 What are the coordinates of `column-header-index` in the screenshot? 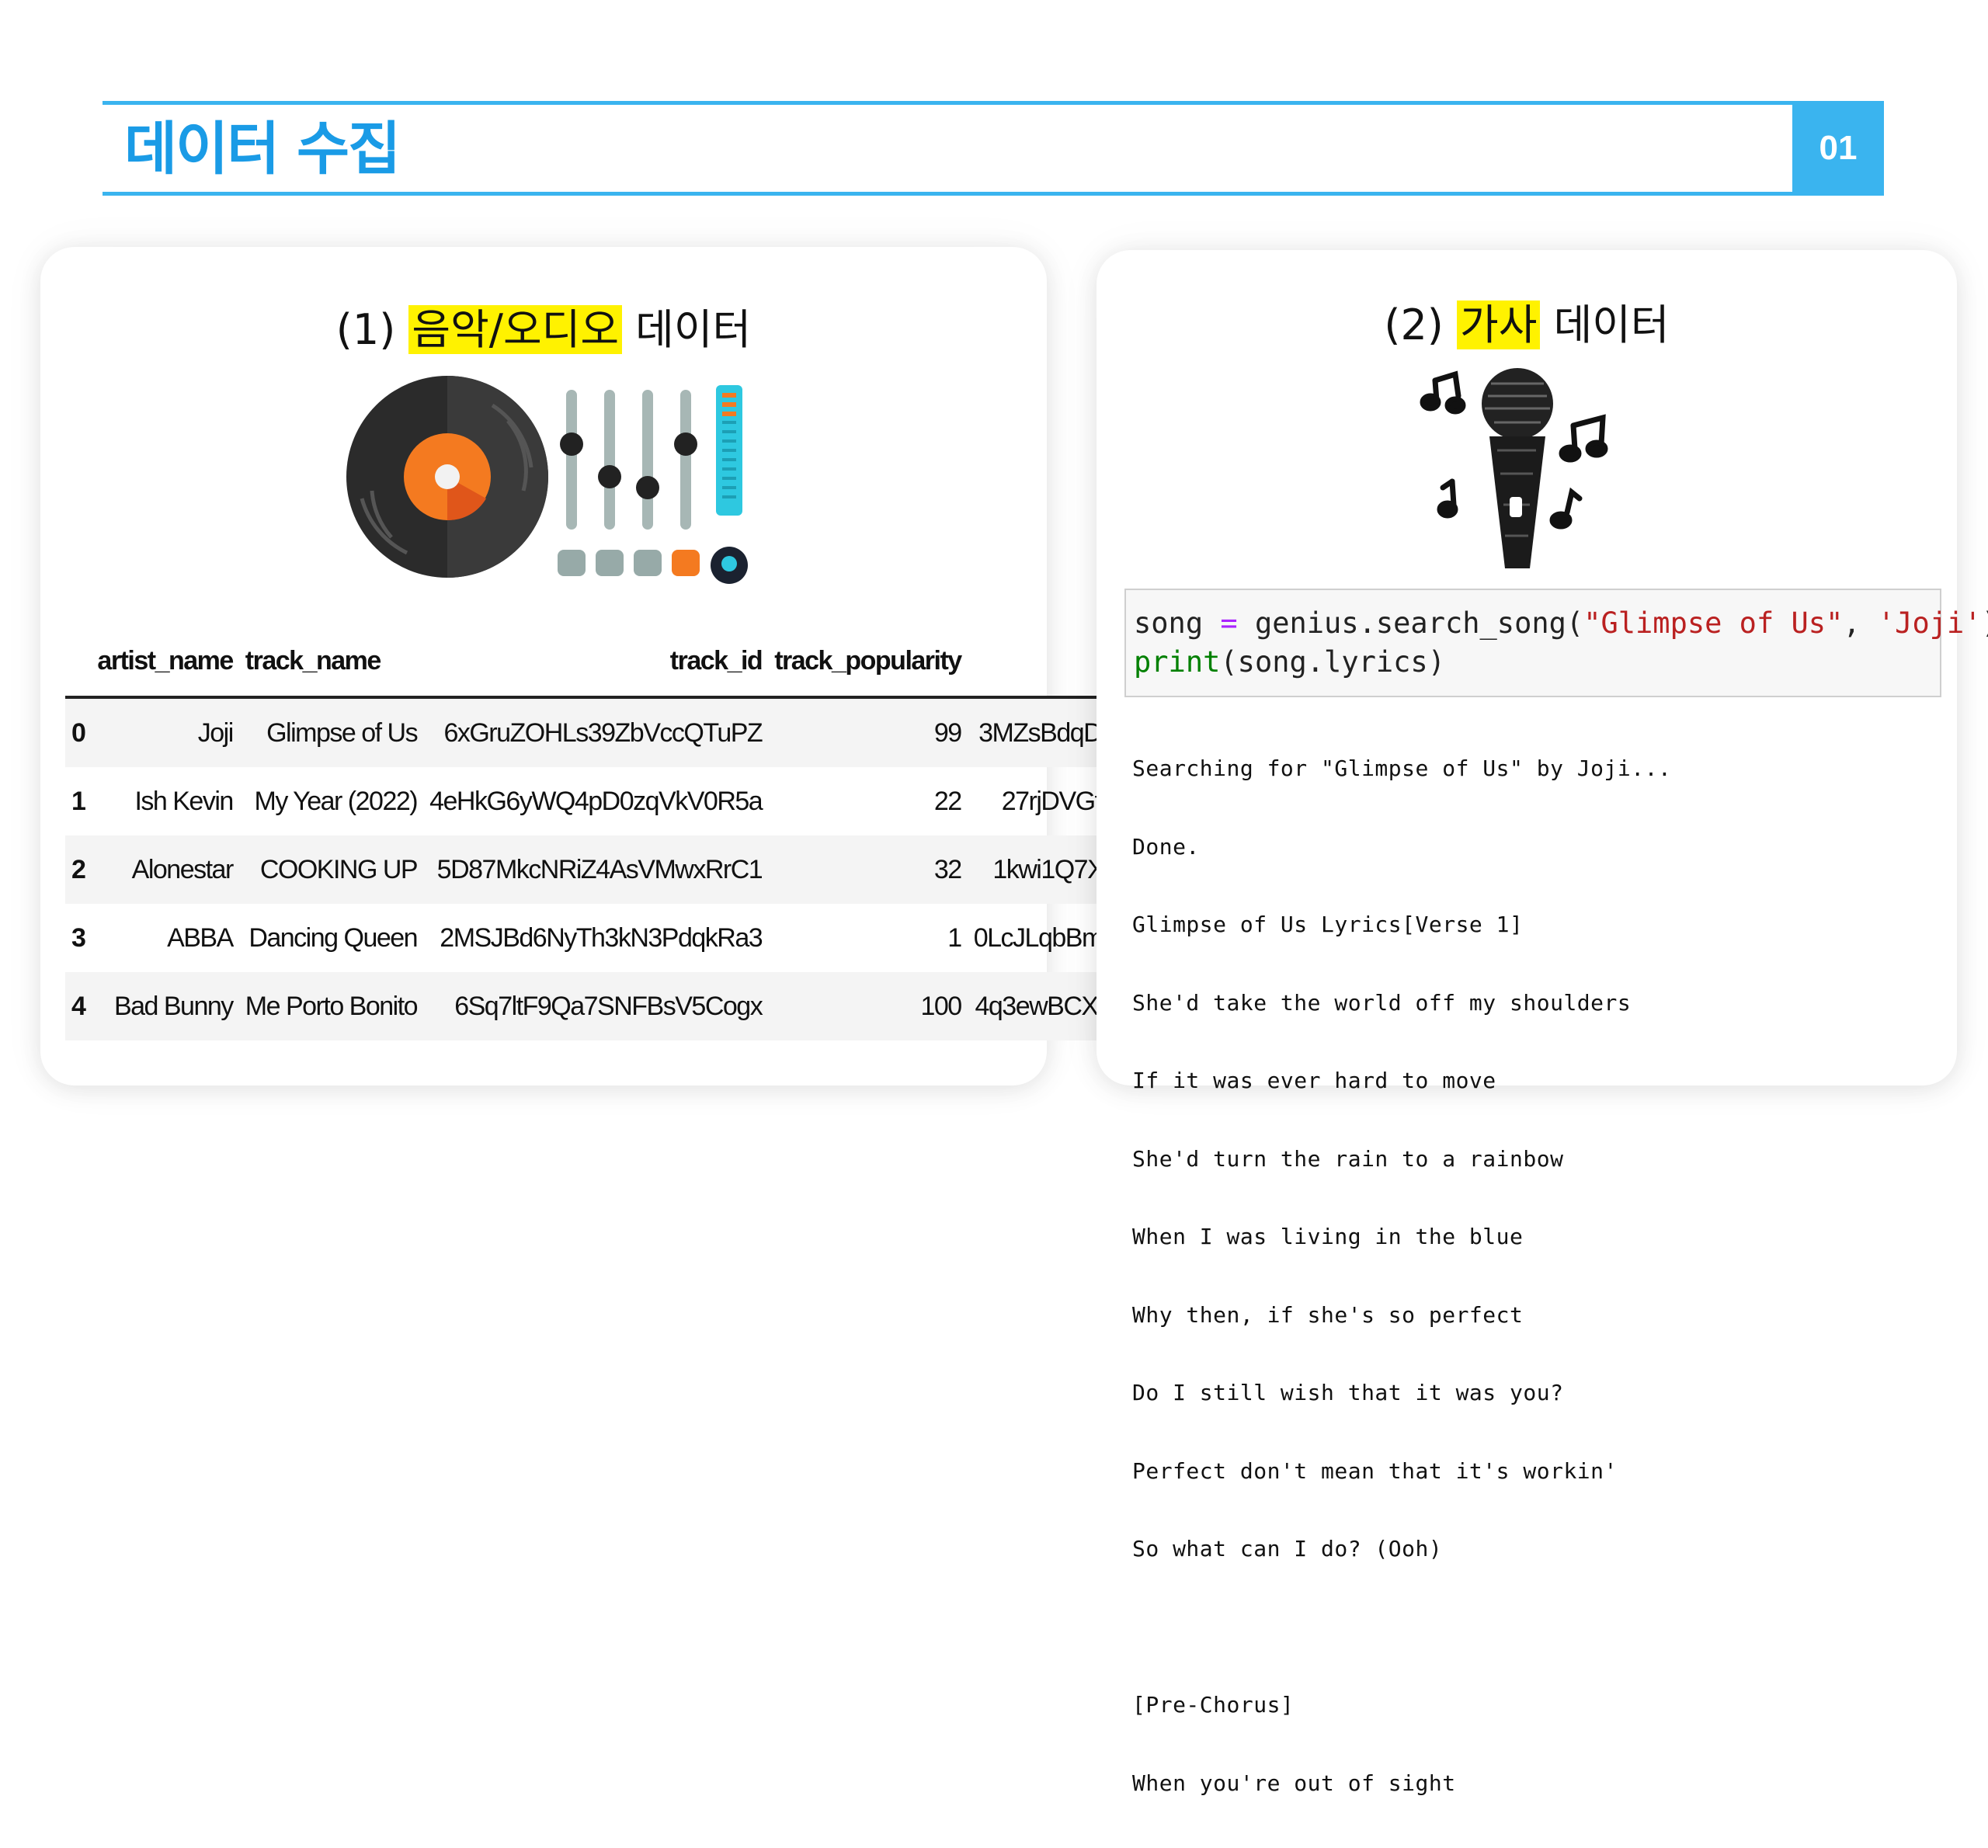 It's located at (78, 662).